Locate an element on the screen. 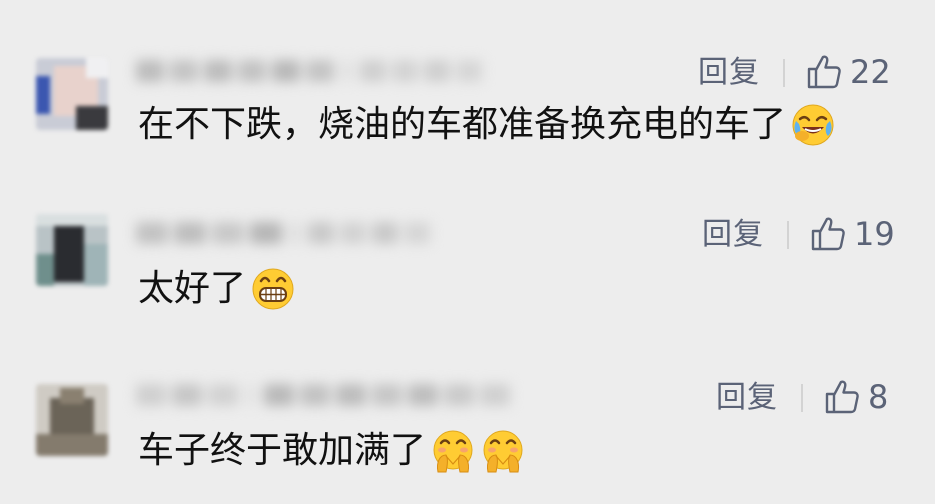 This screenshot has height=504, width=935. like-count: 19 is located at coordinates (874, 234).